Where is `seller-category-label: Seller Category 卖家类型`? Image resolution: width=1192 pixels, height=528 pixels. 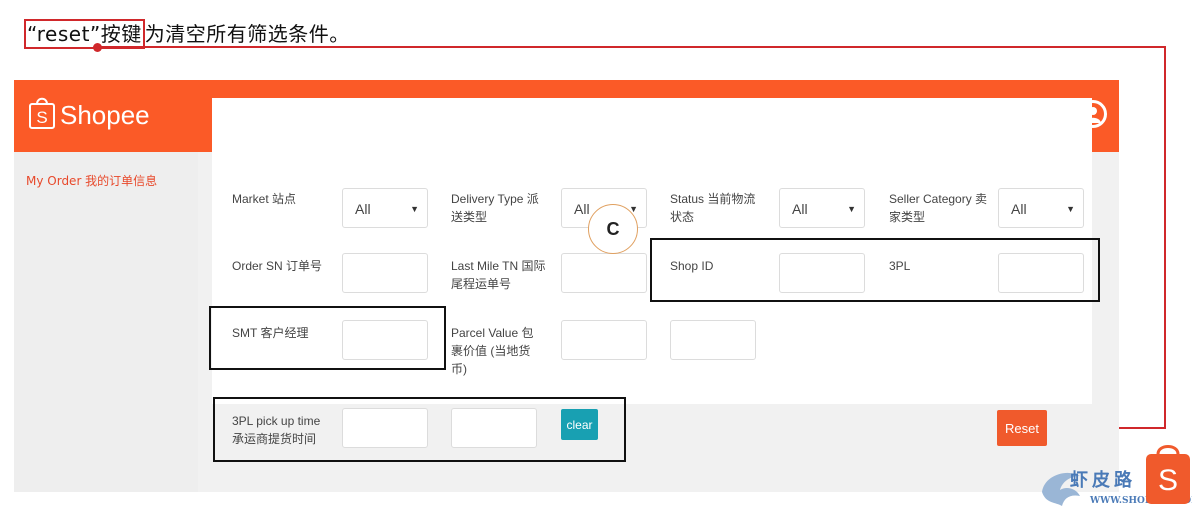
seller-category-label: Seller Category 卖家类型 is located at coordinates (938, 208).